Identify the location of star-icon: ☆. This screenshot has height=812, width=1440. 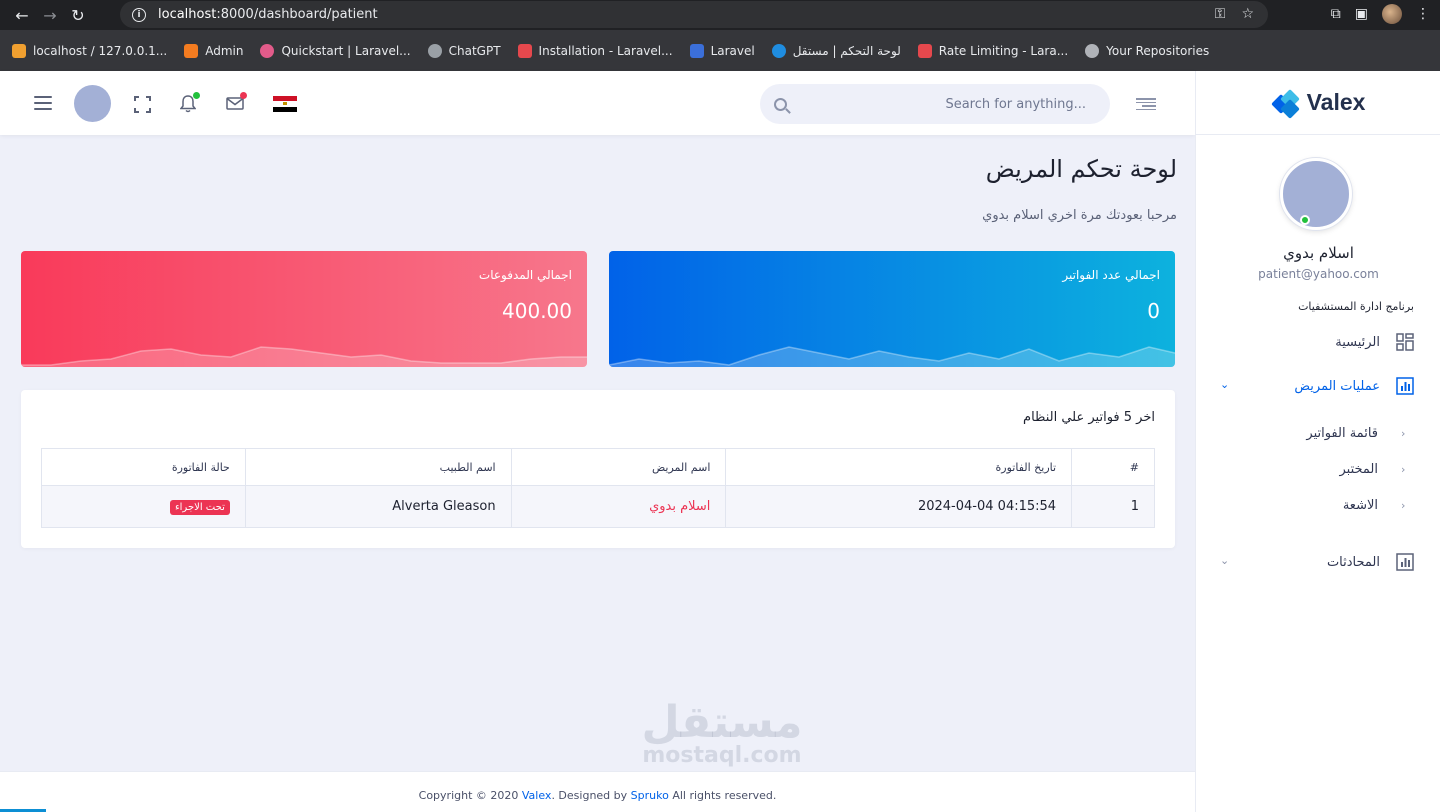
(1247, 14).